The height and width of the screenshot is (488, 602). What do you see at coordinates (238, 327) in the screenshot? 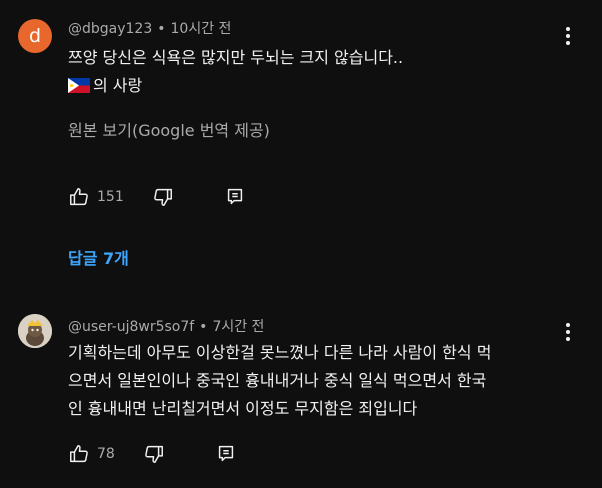
I see `timestamp: 7시간 전` at bounding box center [238, 327].